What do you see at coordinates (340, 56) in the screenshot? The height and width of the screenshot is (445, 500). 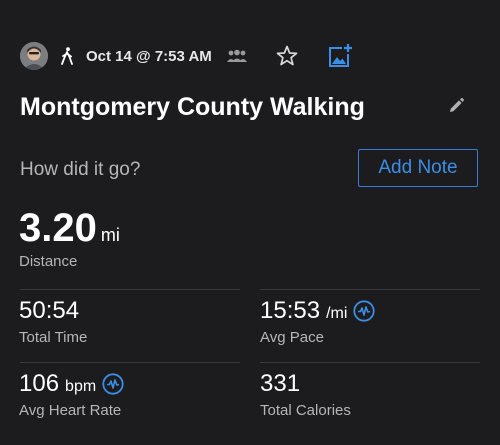 I see `add-photo-icon` at bounding box center [340, 56].